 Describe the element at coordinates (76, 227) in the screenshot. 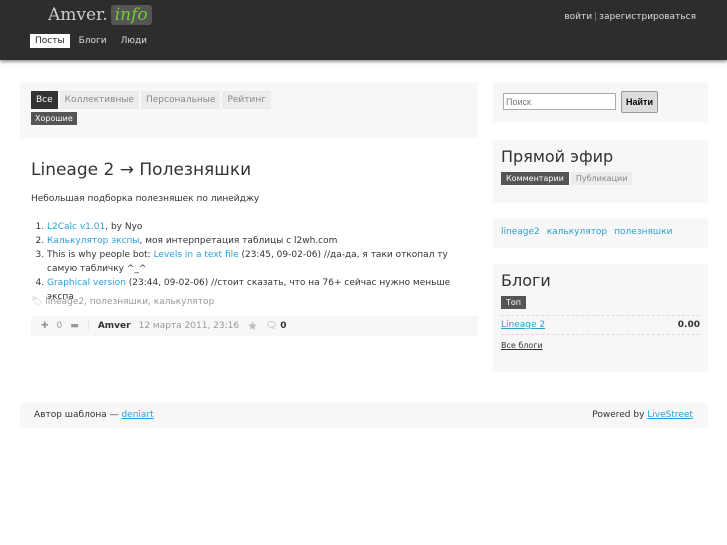

I see `l2calc-link: L2Calc v1.01` at that location.